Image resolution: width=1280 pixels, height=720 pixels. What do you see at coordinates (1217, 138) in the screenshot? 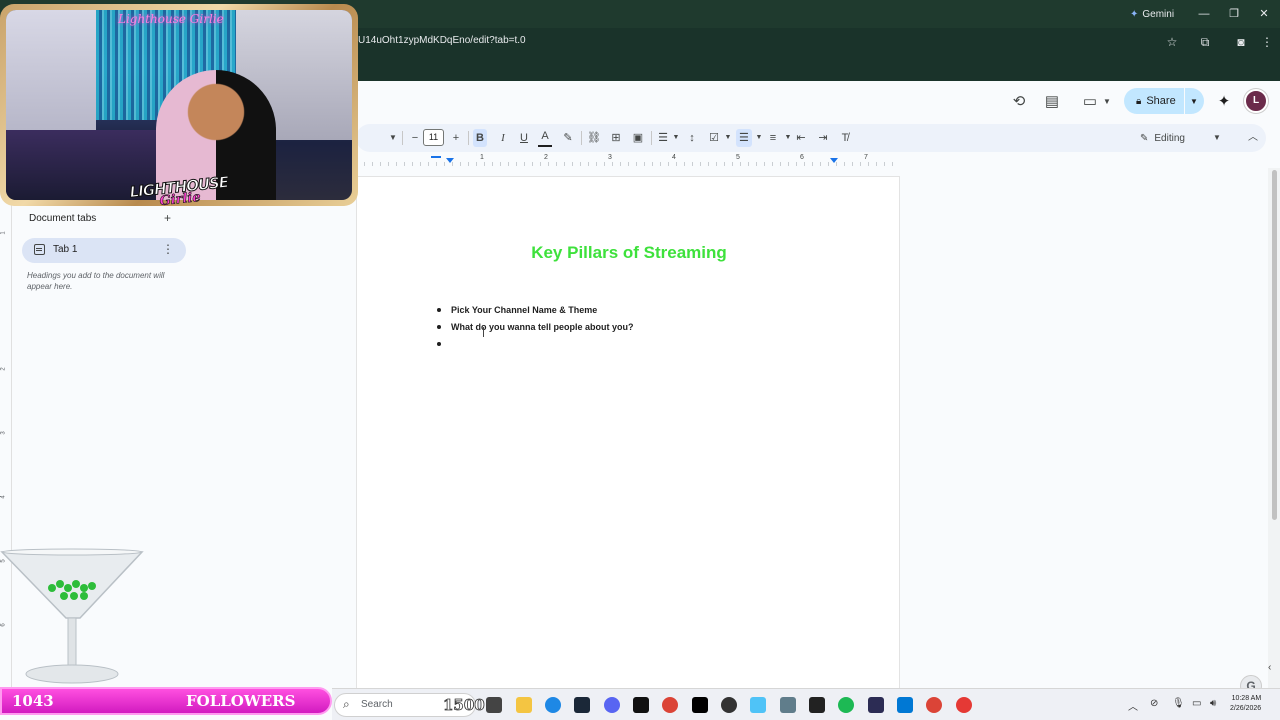
I see `editing-dropdown-icon: ▼` at bounding box center [1217, 138].